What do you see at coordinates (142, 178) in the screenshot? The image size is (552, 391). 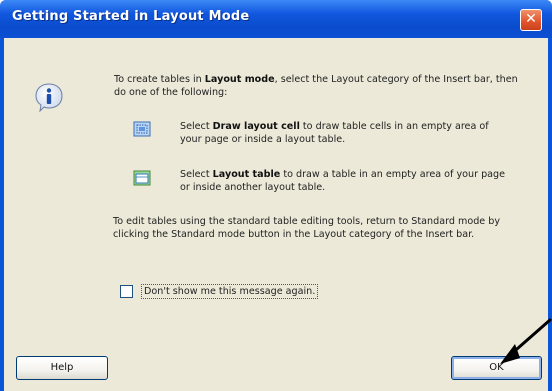 I see `layout-table-icon` at bounding box center [142, 178].